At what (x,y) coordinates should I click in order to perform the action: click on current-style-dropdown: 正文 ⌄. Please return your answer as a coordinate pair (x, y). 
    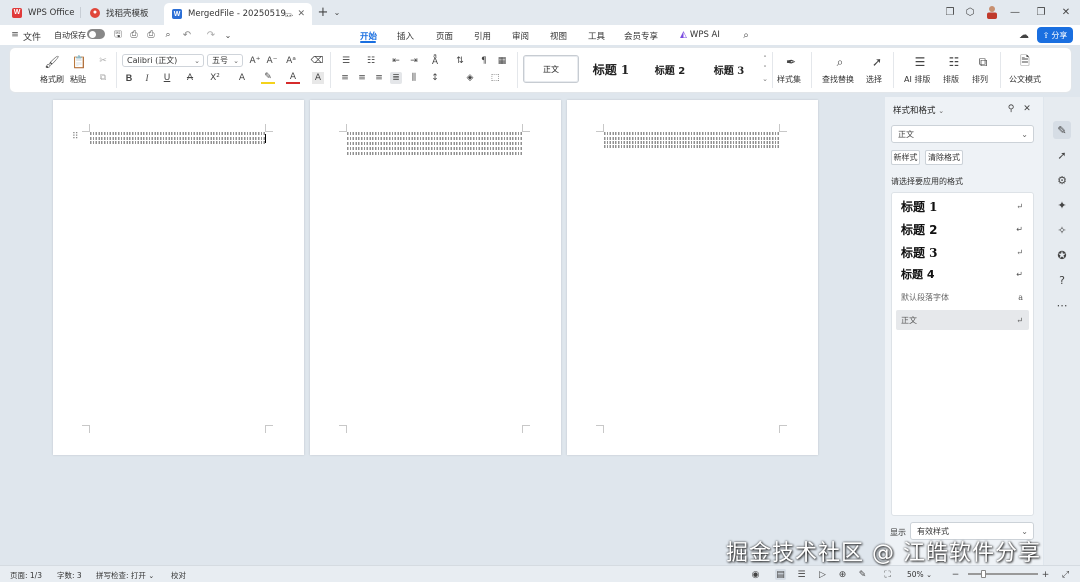
    Looking at the image, I should click on (962, 134).